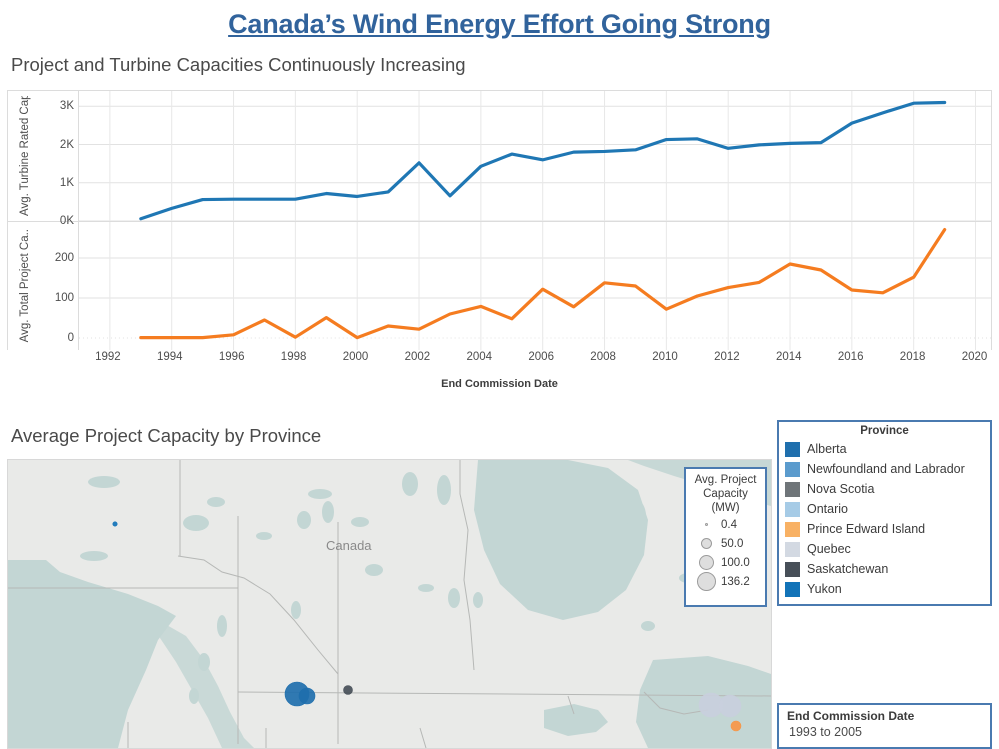  What do you see at coordinates (170, 357) in the screenshot?
I see `x-tick-label: 1994` at bounding box center [170, 357].